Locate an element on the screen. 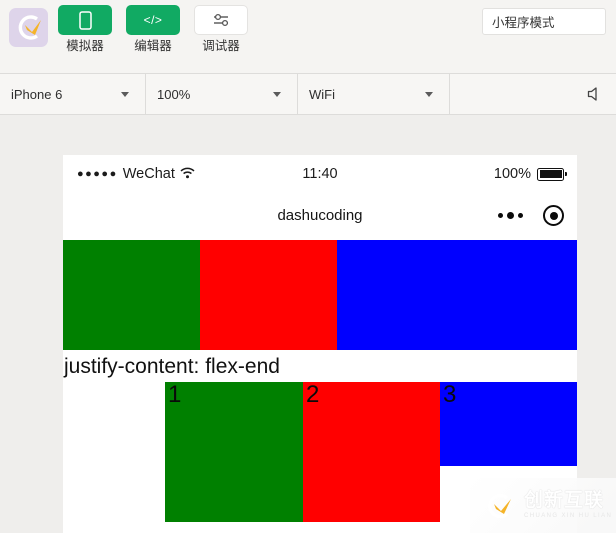  options-bar-spacer is located at coordinates (533, 94).